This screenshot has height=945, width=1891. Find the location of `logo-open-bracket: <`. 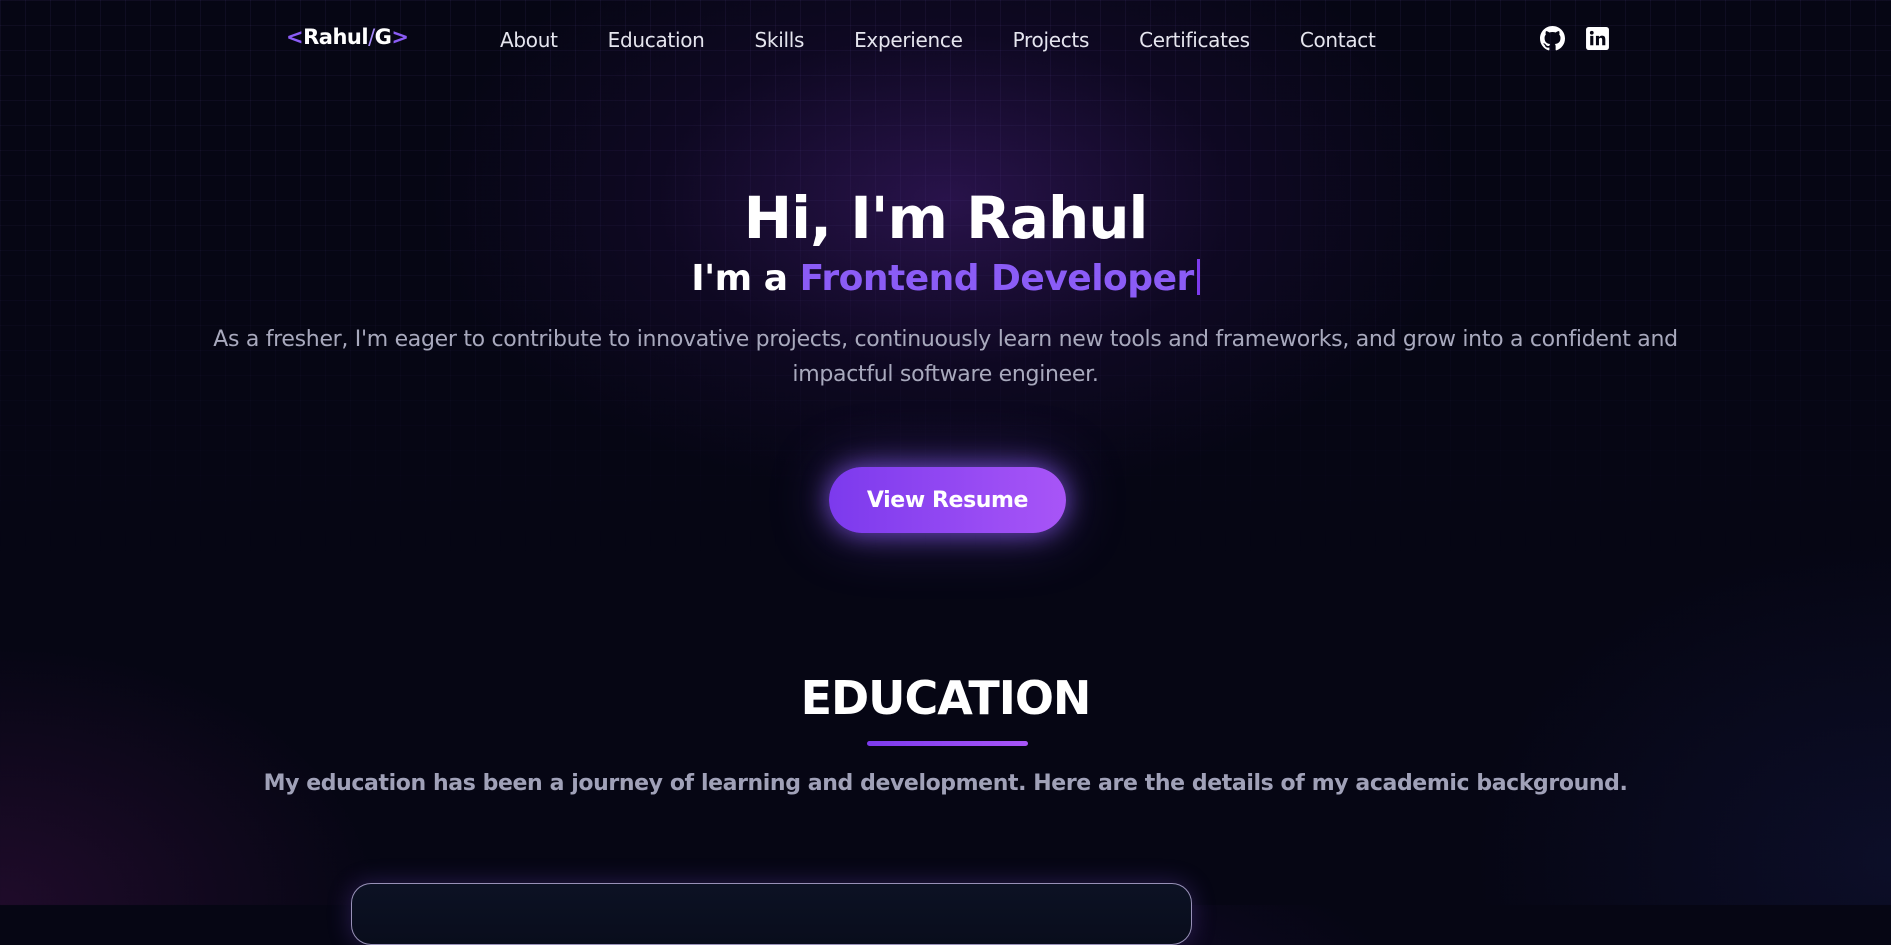

logo-open-bracket: < is located at coordinates (295, 37).